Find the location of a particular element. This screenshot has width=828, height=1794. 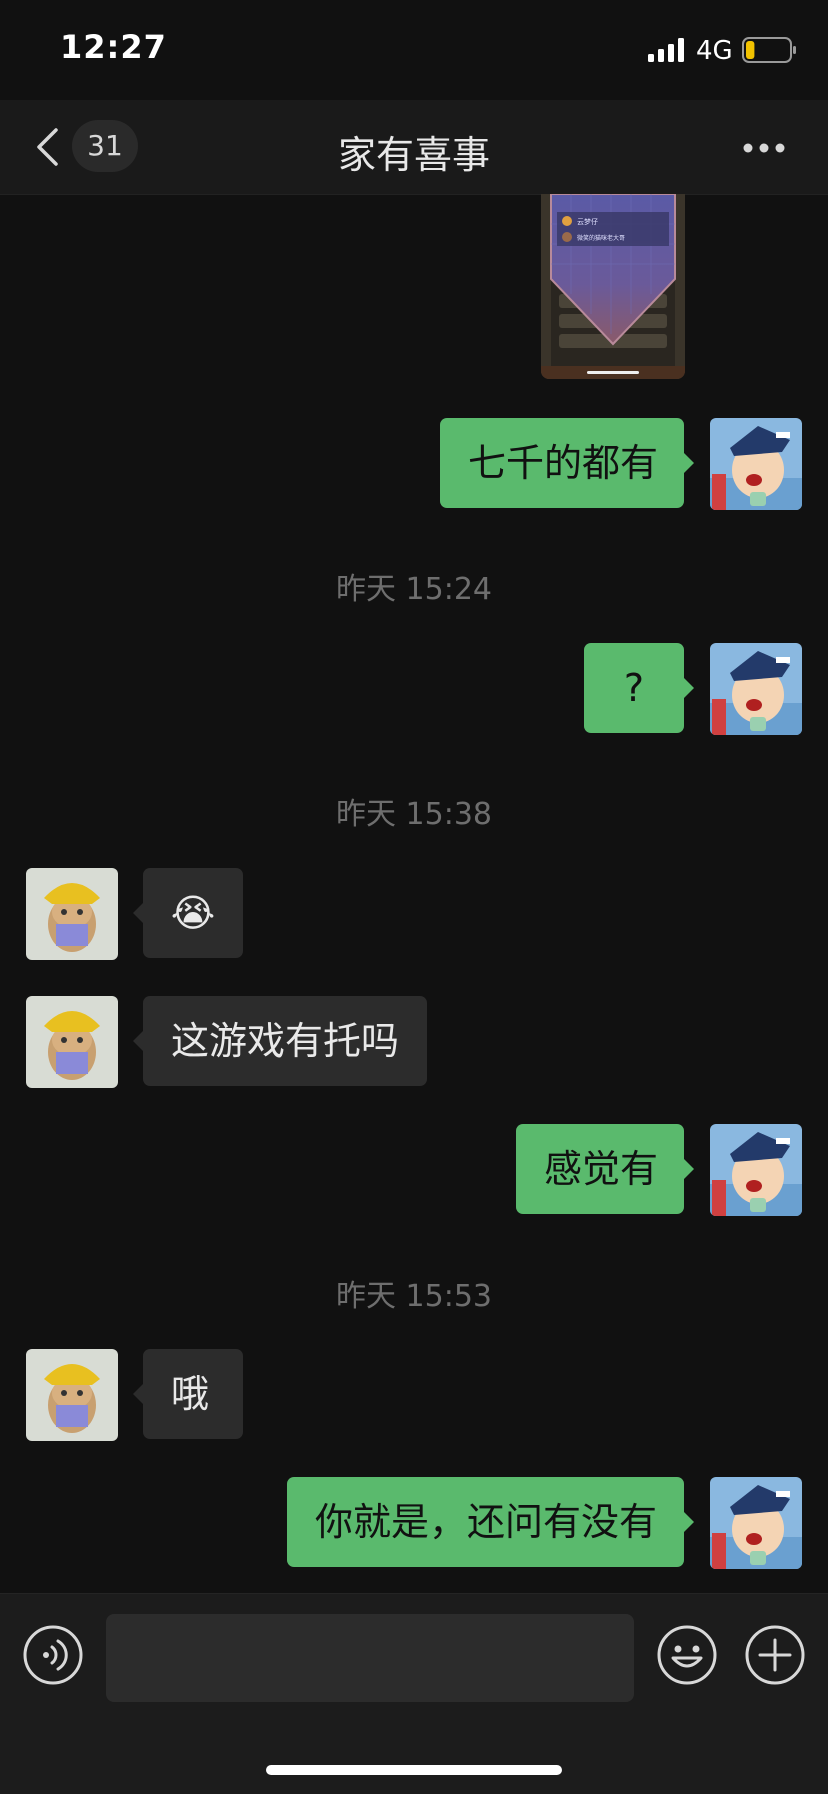

outgoing-message-bubble: 你就是，还问有没有 is located at coordinates (485, 1522).